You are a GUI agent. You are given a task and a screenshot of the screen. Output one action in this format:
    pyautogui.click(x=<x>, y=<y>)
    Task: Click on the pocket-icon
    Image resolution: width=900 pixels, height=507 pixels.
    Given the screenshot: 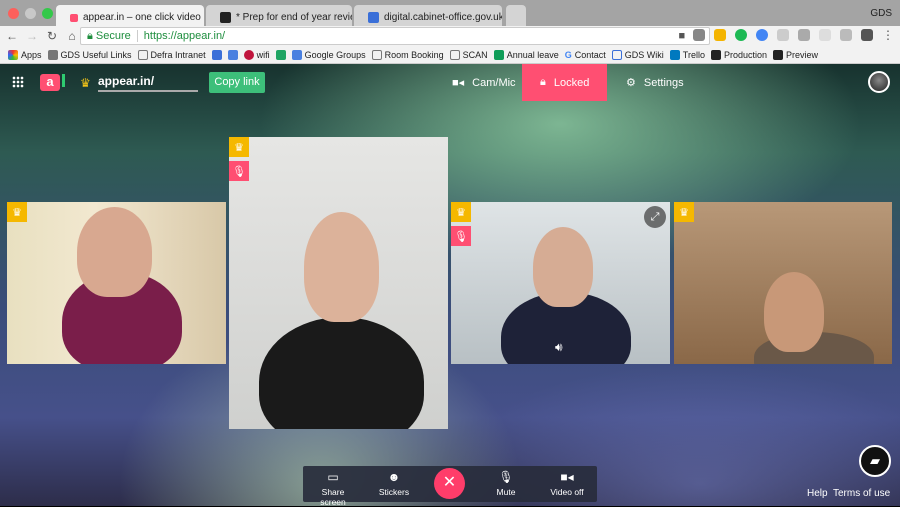 What is the action you would take?
    pyautogui.click(x=867, y=35)
    